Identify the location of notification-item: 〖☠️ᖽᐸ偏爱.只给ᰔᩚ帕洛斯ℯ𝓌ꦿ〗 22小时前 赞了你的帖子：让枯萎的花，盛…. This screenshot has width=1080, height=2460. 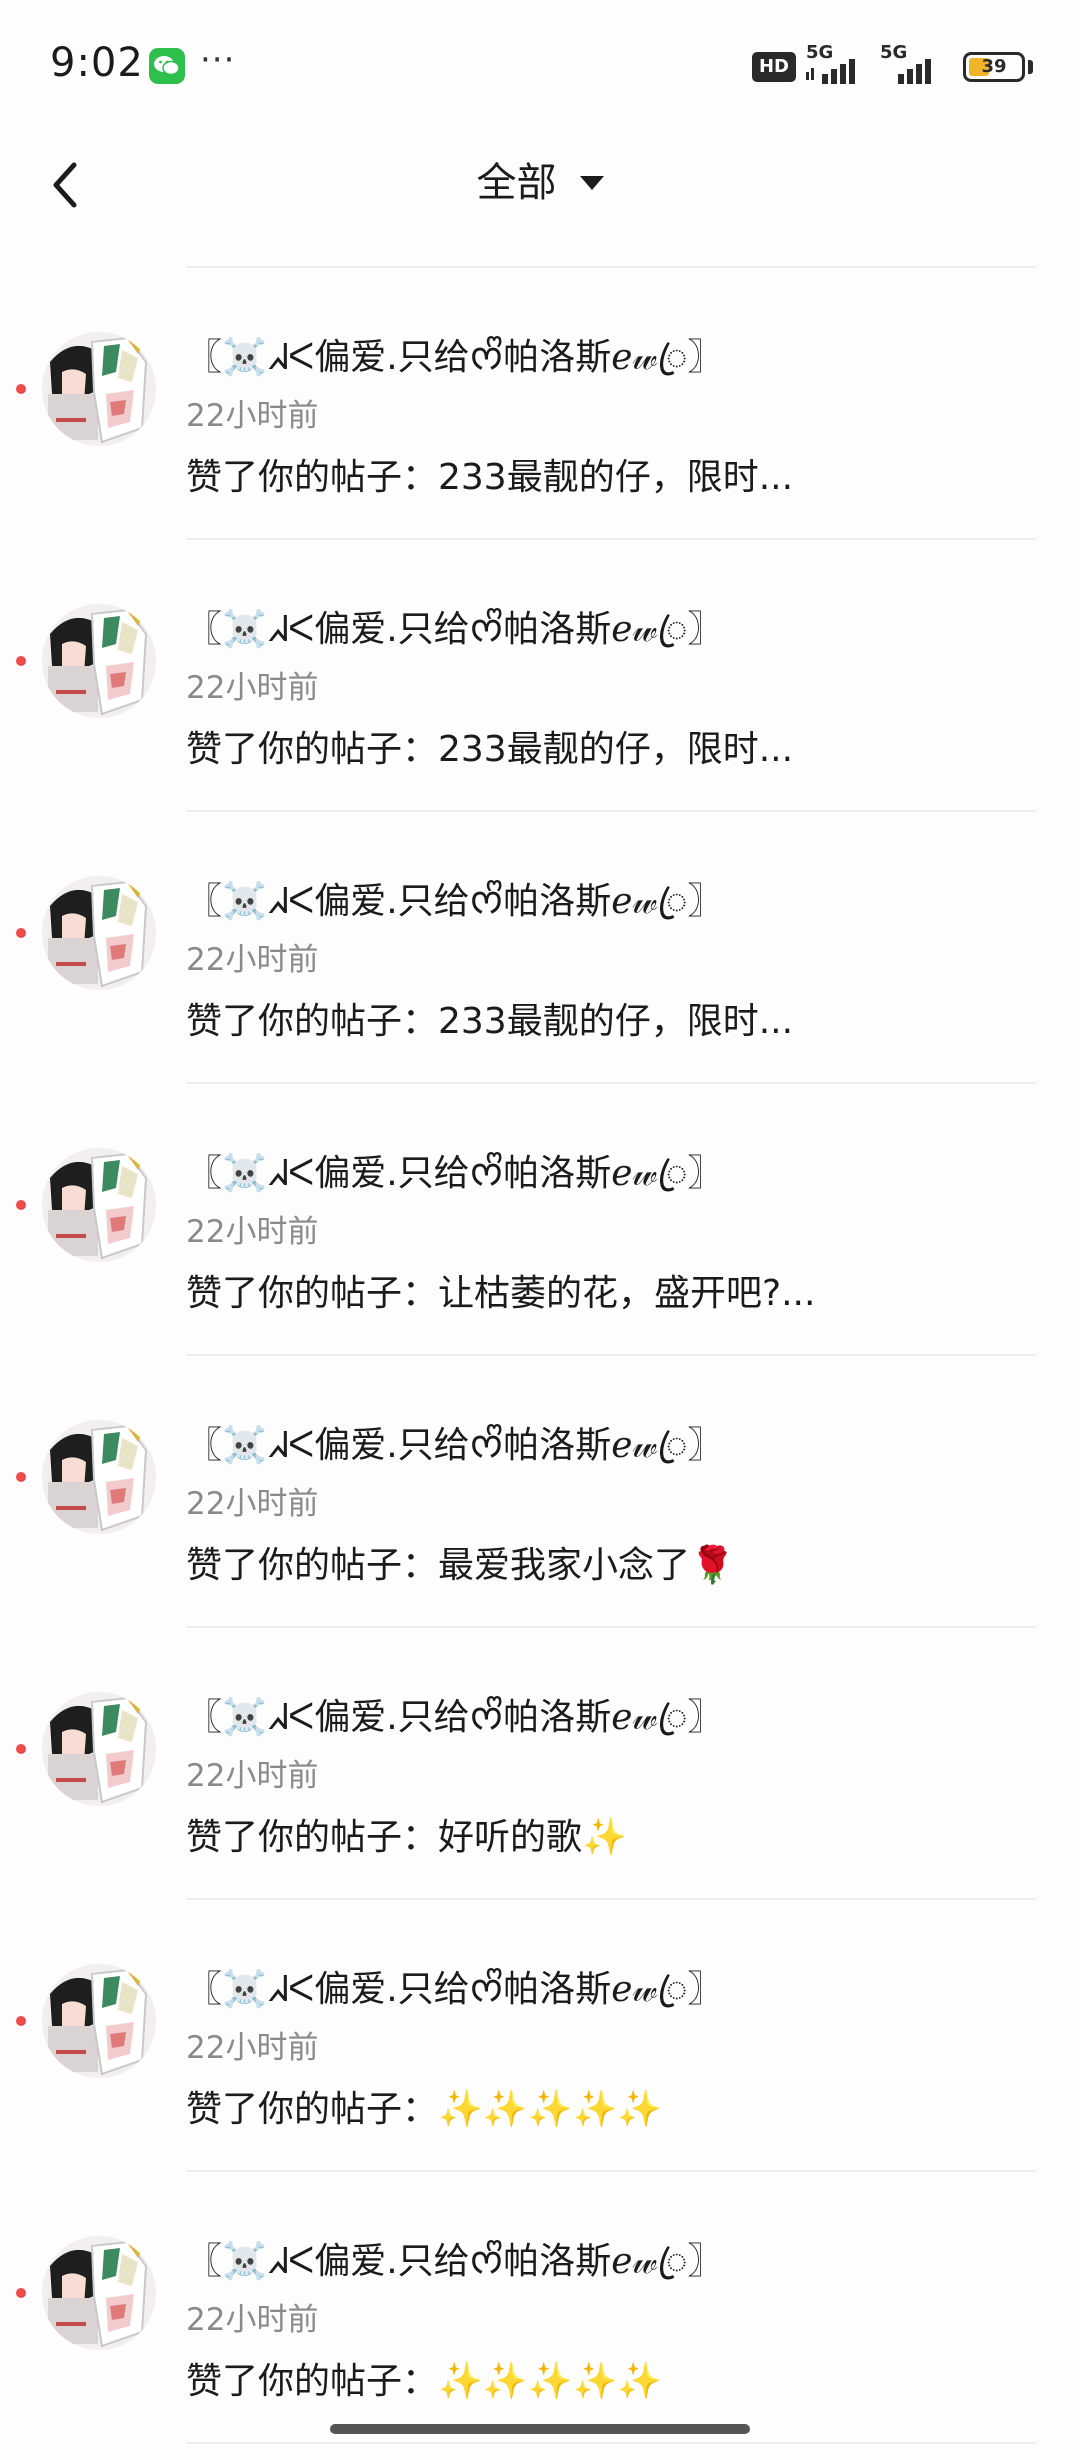
(540, 1220).